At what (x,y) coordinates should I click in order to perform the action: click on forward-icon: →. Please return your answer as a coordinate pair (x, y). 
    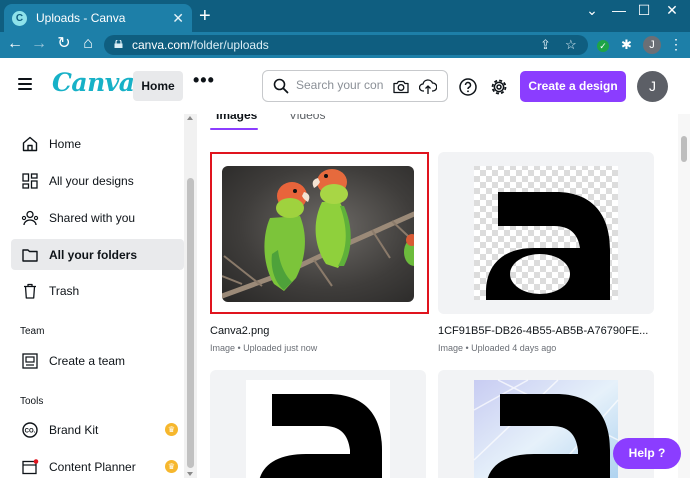
    Looking at the image, I should click on (39, 44).